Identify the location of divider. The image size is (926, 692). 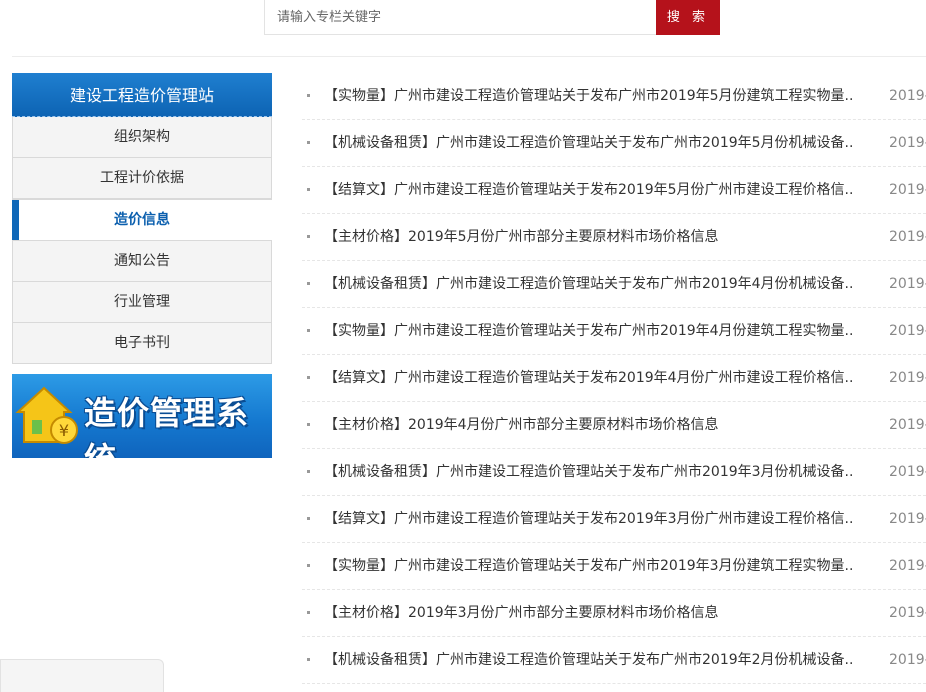
(469, 56).